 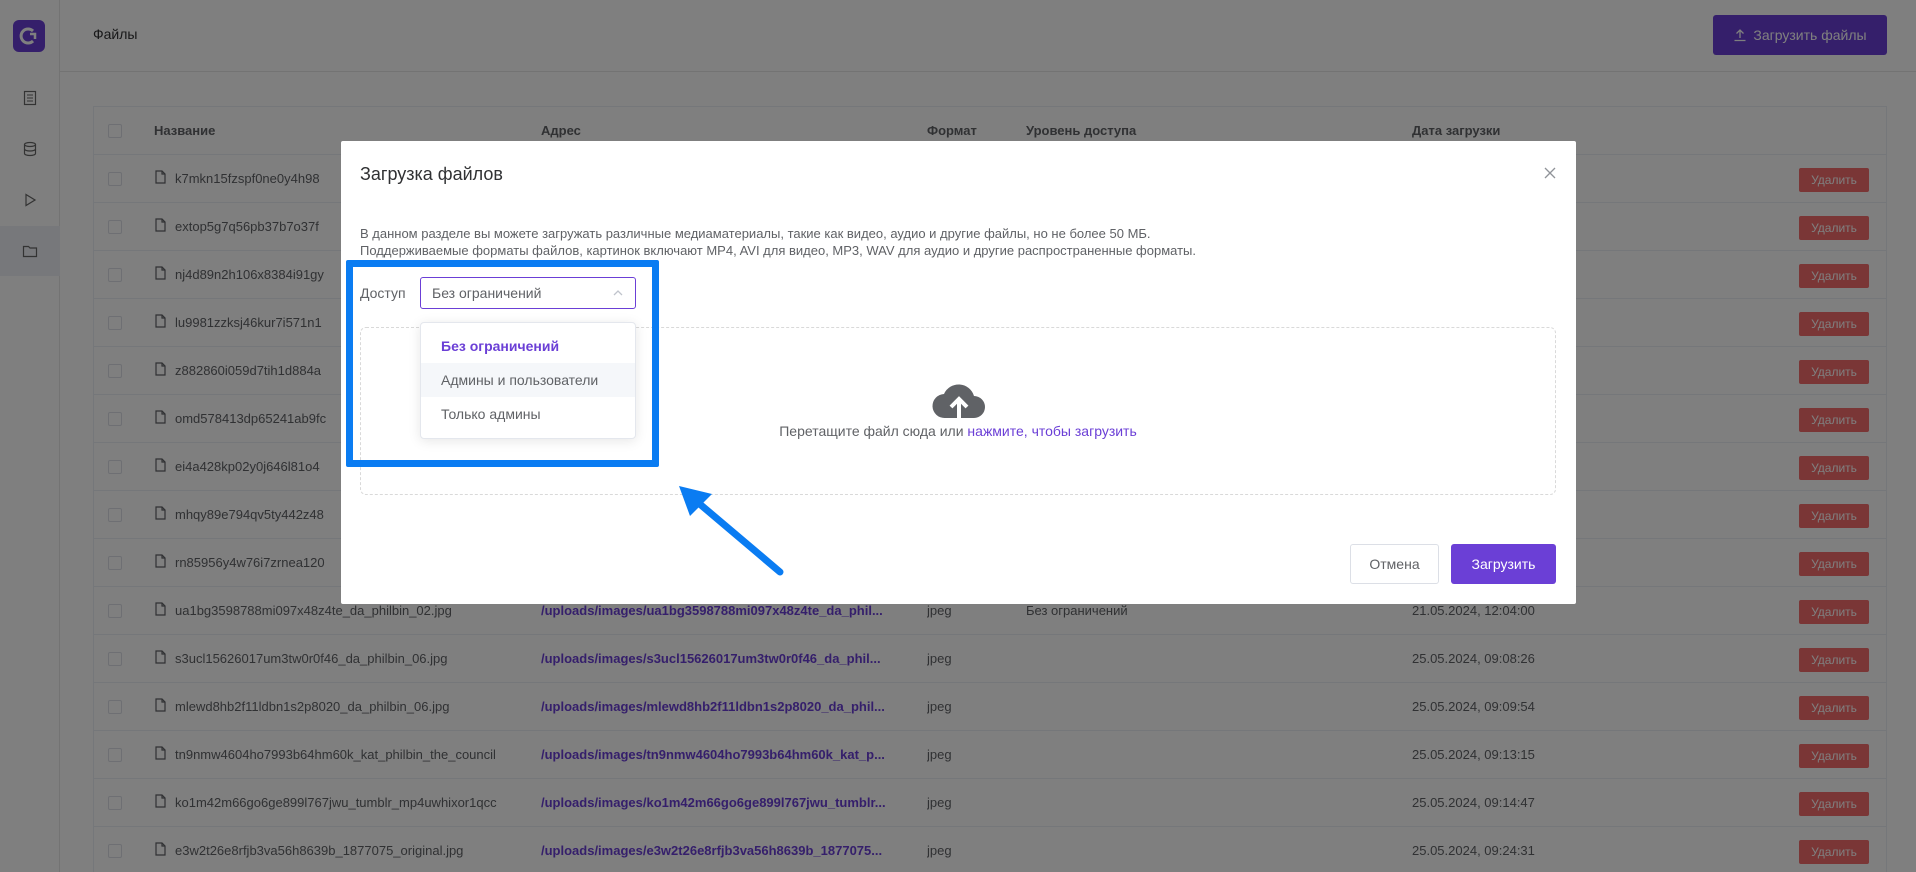 I want to click on close-icon, so click(x=1550, y=173).